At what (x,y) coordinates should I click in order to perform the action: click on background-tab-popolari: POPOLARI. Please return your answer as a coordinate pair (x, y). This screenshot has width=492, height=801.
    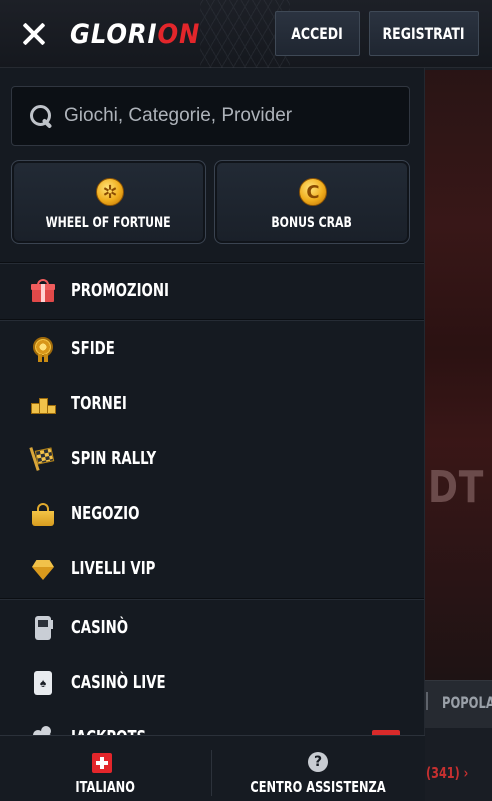
    Looking at the image, I should click on (467, 702).